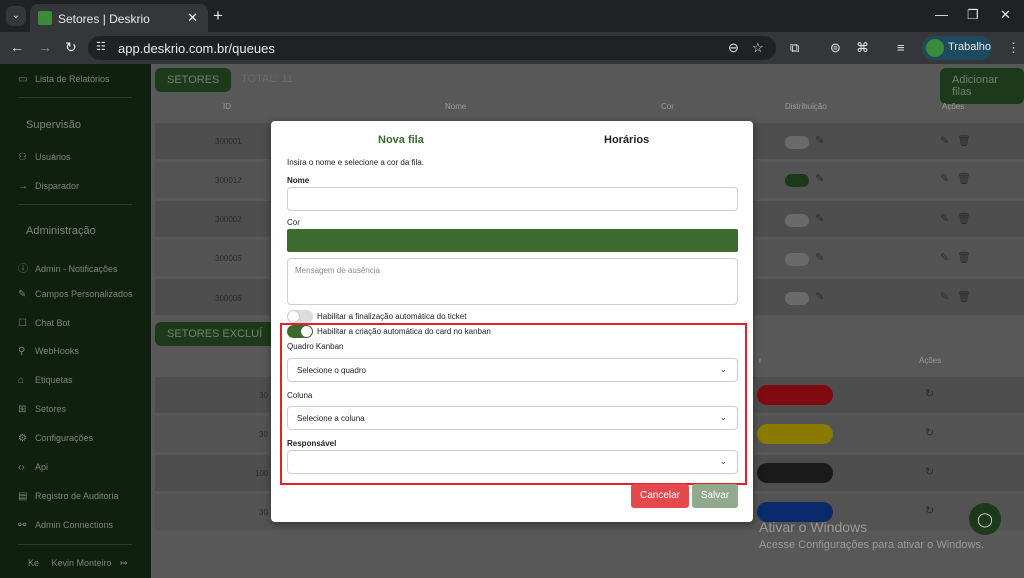 Image resolution: width=1024 pixels, height=578 pixels. What do you see at coordinates (813, 527) in the screenshot?
I see `windows-activation-title: Ativar o Windows` at bounding box center [813, 527].